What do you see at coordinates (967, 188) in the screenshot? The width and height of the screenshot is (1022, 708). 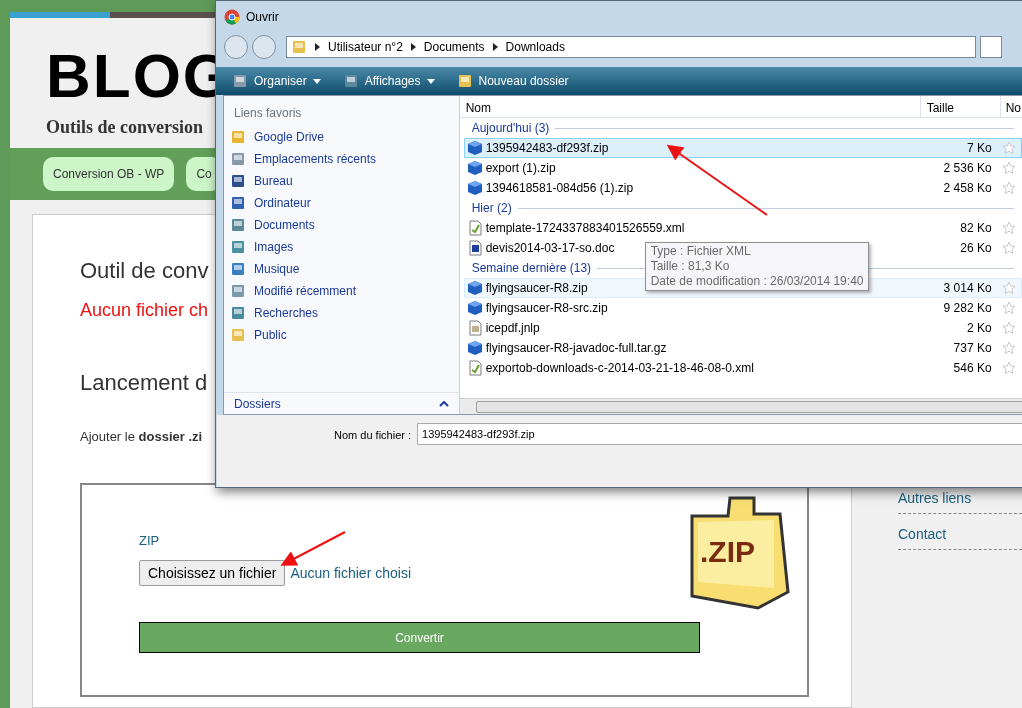 I see `file-size: 2 458 Ko` at bounding box center [967, 188].